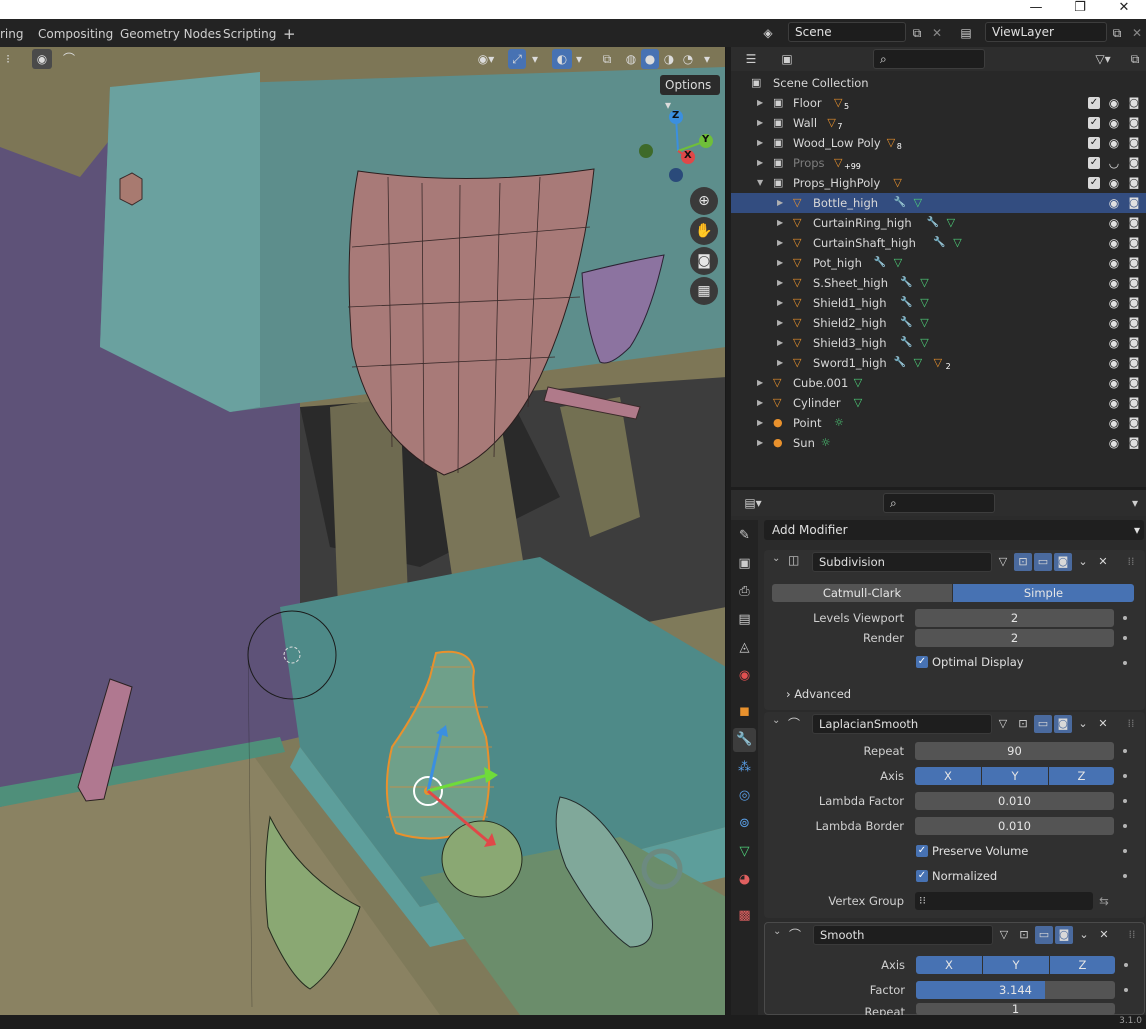 The height and width of the screenshot is (1029, 1146). I want to click on particles-tab-icon: ⁂, so click(744, 768).